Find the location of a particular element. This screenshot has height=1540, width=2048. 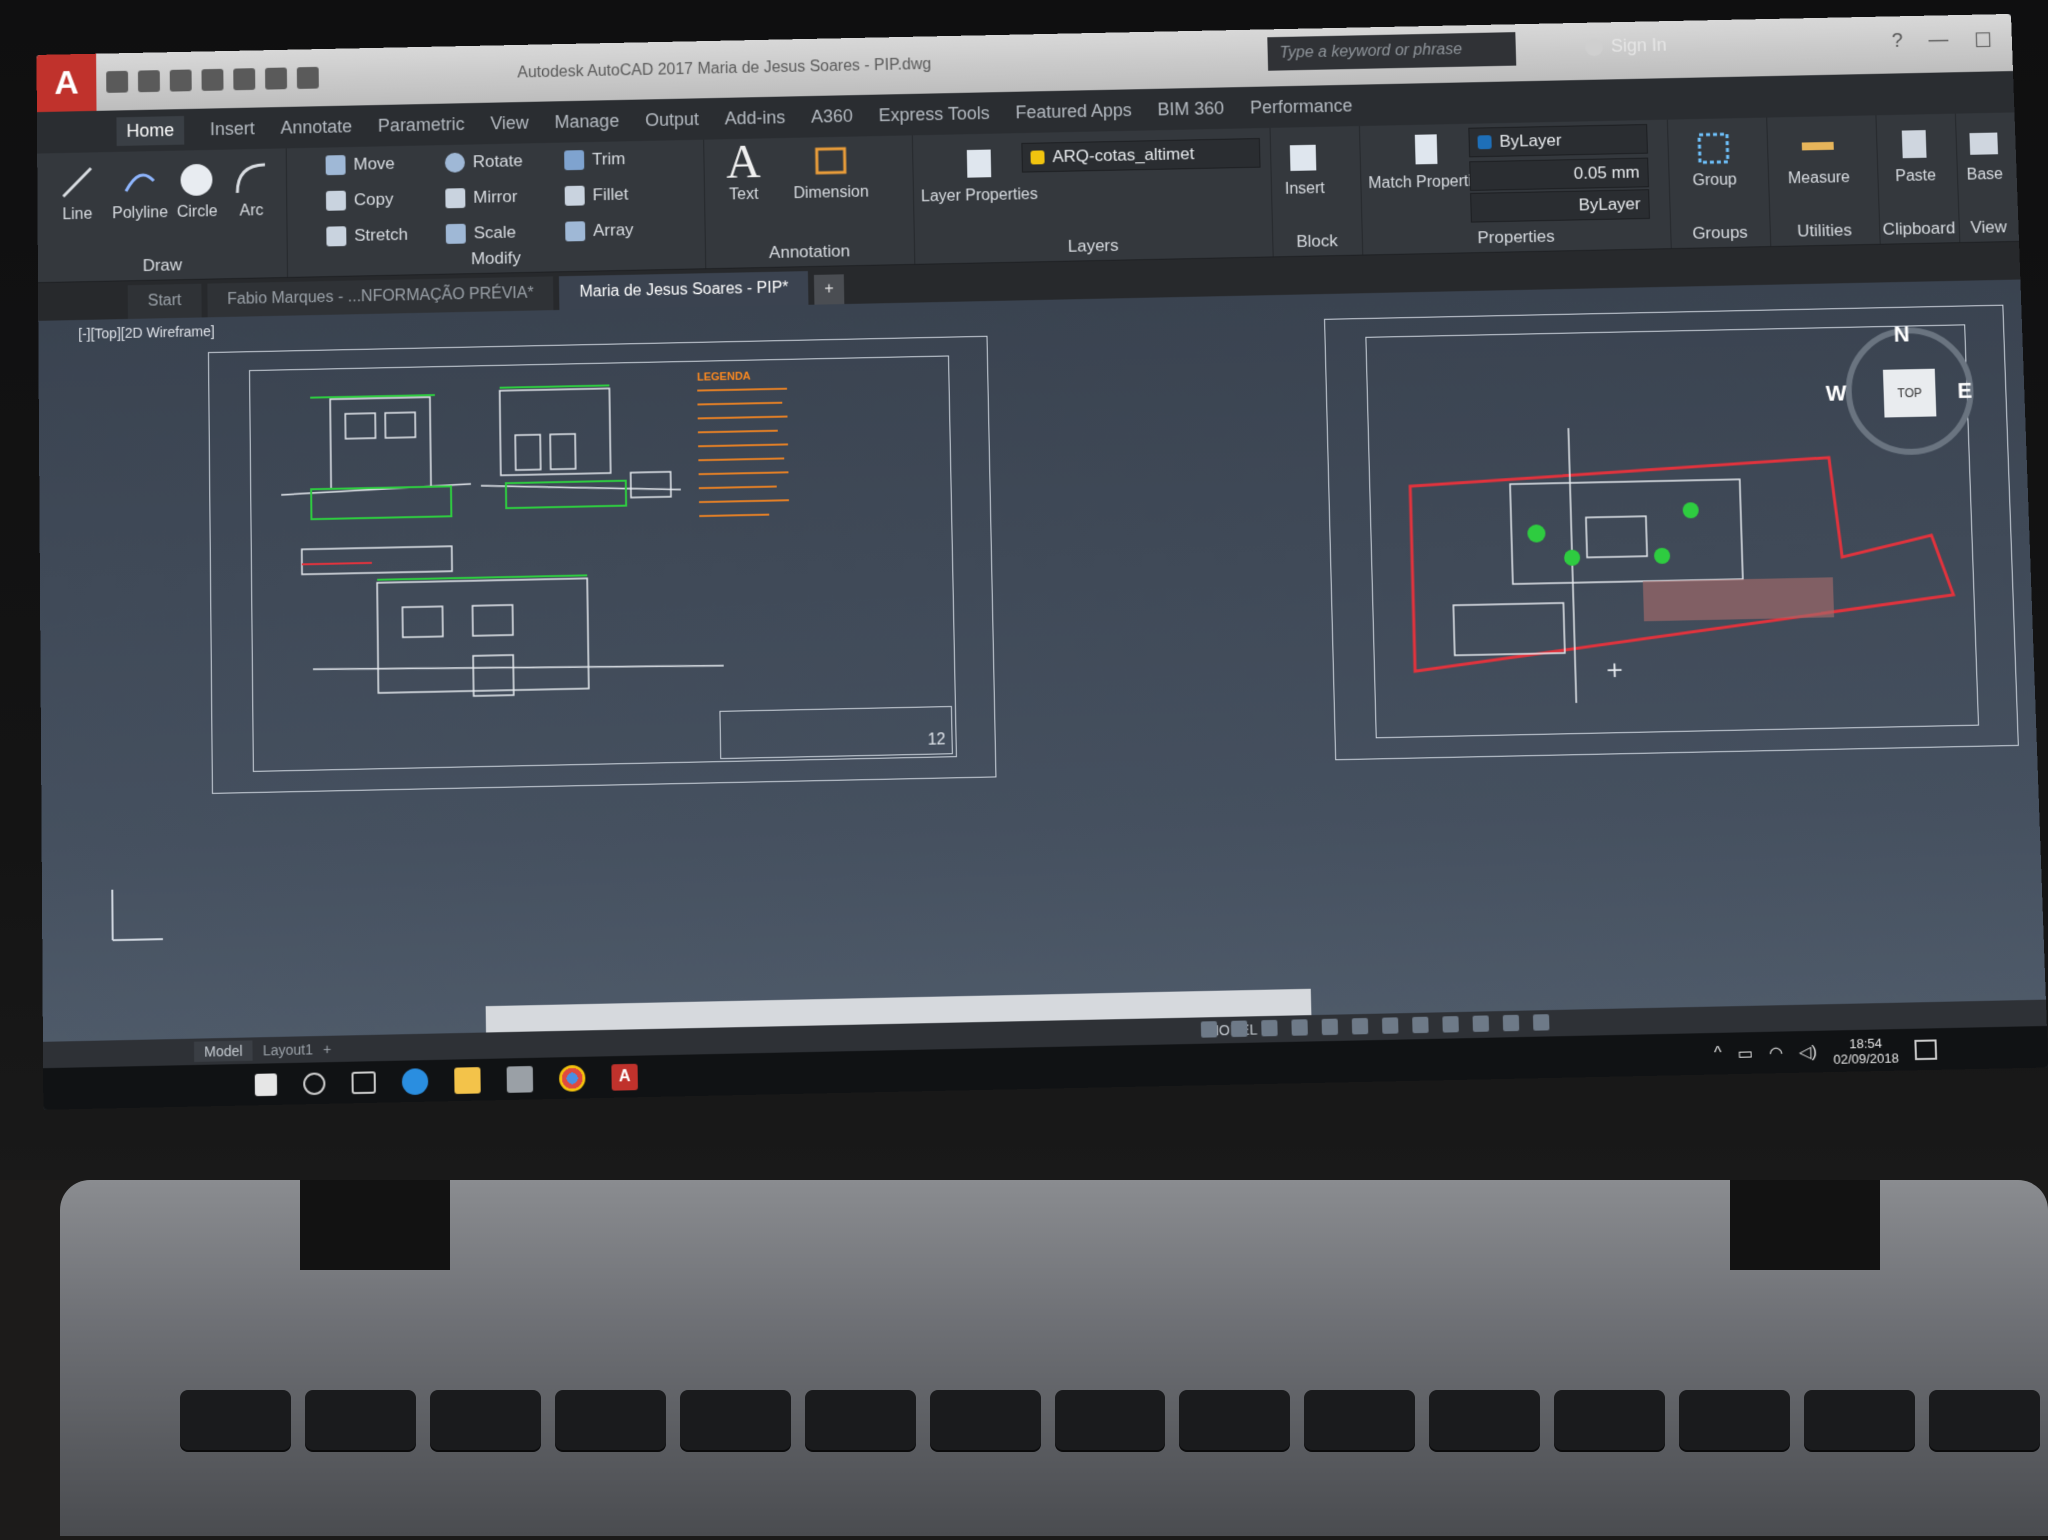

stretch-button: Stretch is located at coordinates (367, 235).